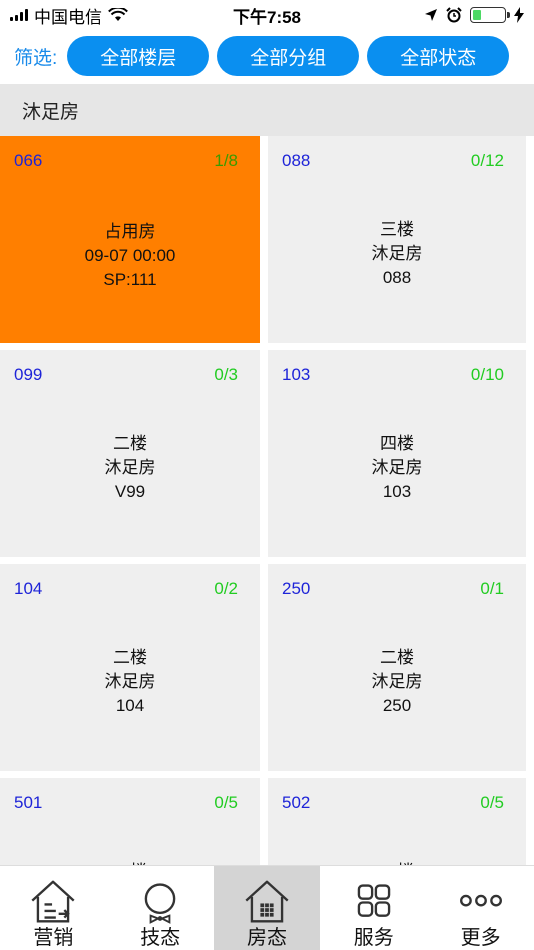  Describe the element at coordinates (36, 58) in the screenshot. I see `filter-label: 筛选:` at that location.